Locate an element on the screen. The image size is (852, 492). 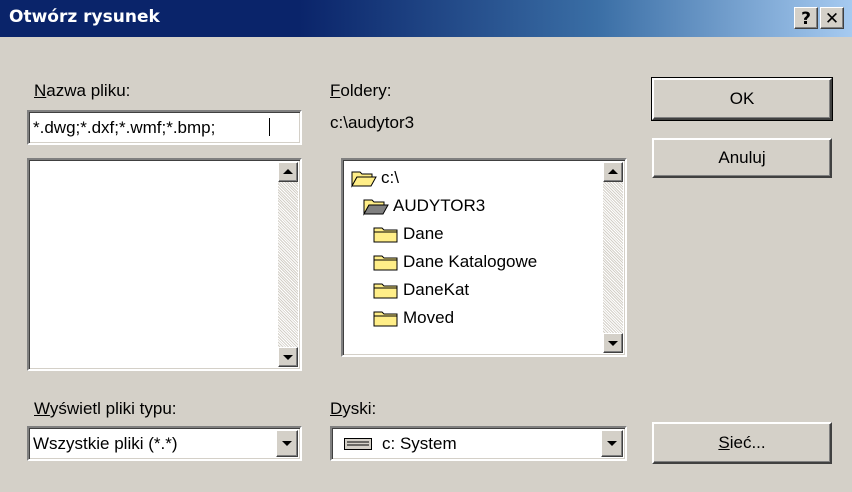
filename-label: Nazwa pliku: is located at coordinates (82, 90).